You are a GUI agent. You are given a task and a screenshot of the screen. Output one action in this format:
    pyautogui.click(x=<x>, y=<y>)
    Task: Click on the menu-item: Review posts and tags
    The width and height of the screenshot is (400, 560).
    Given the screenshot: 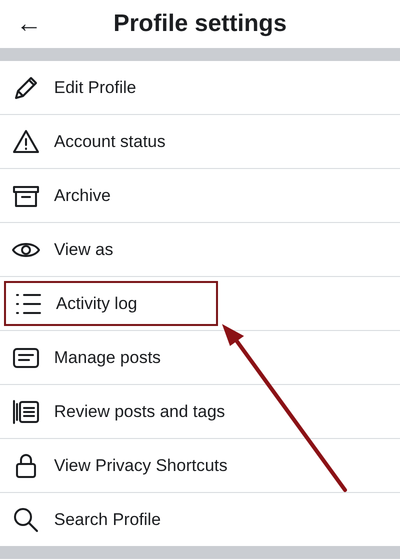 What is the action you would take?
    pyautogui.click(x=200, y=411)
    